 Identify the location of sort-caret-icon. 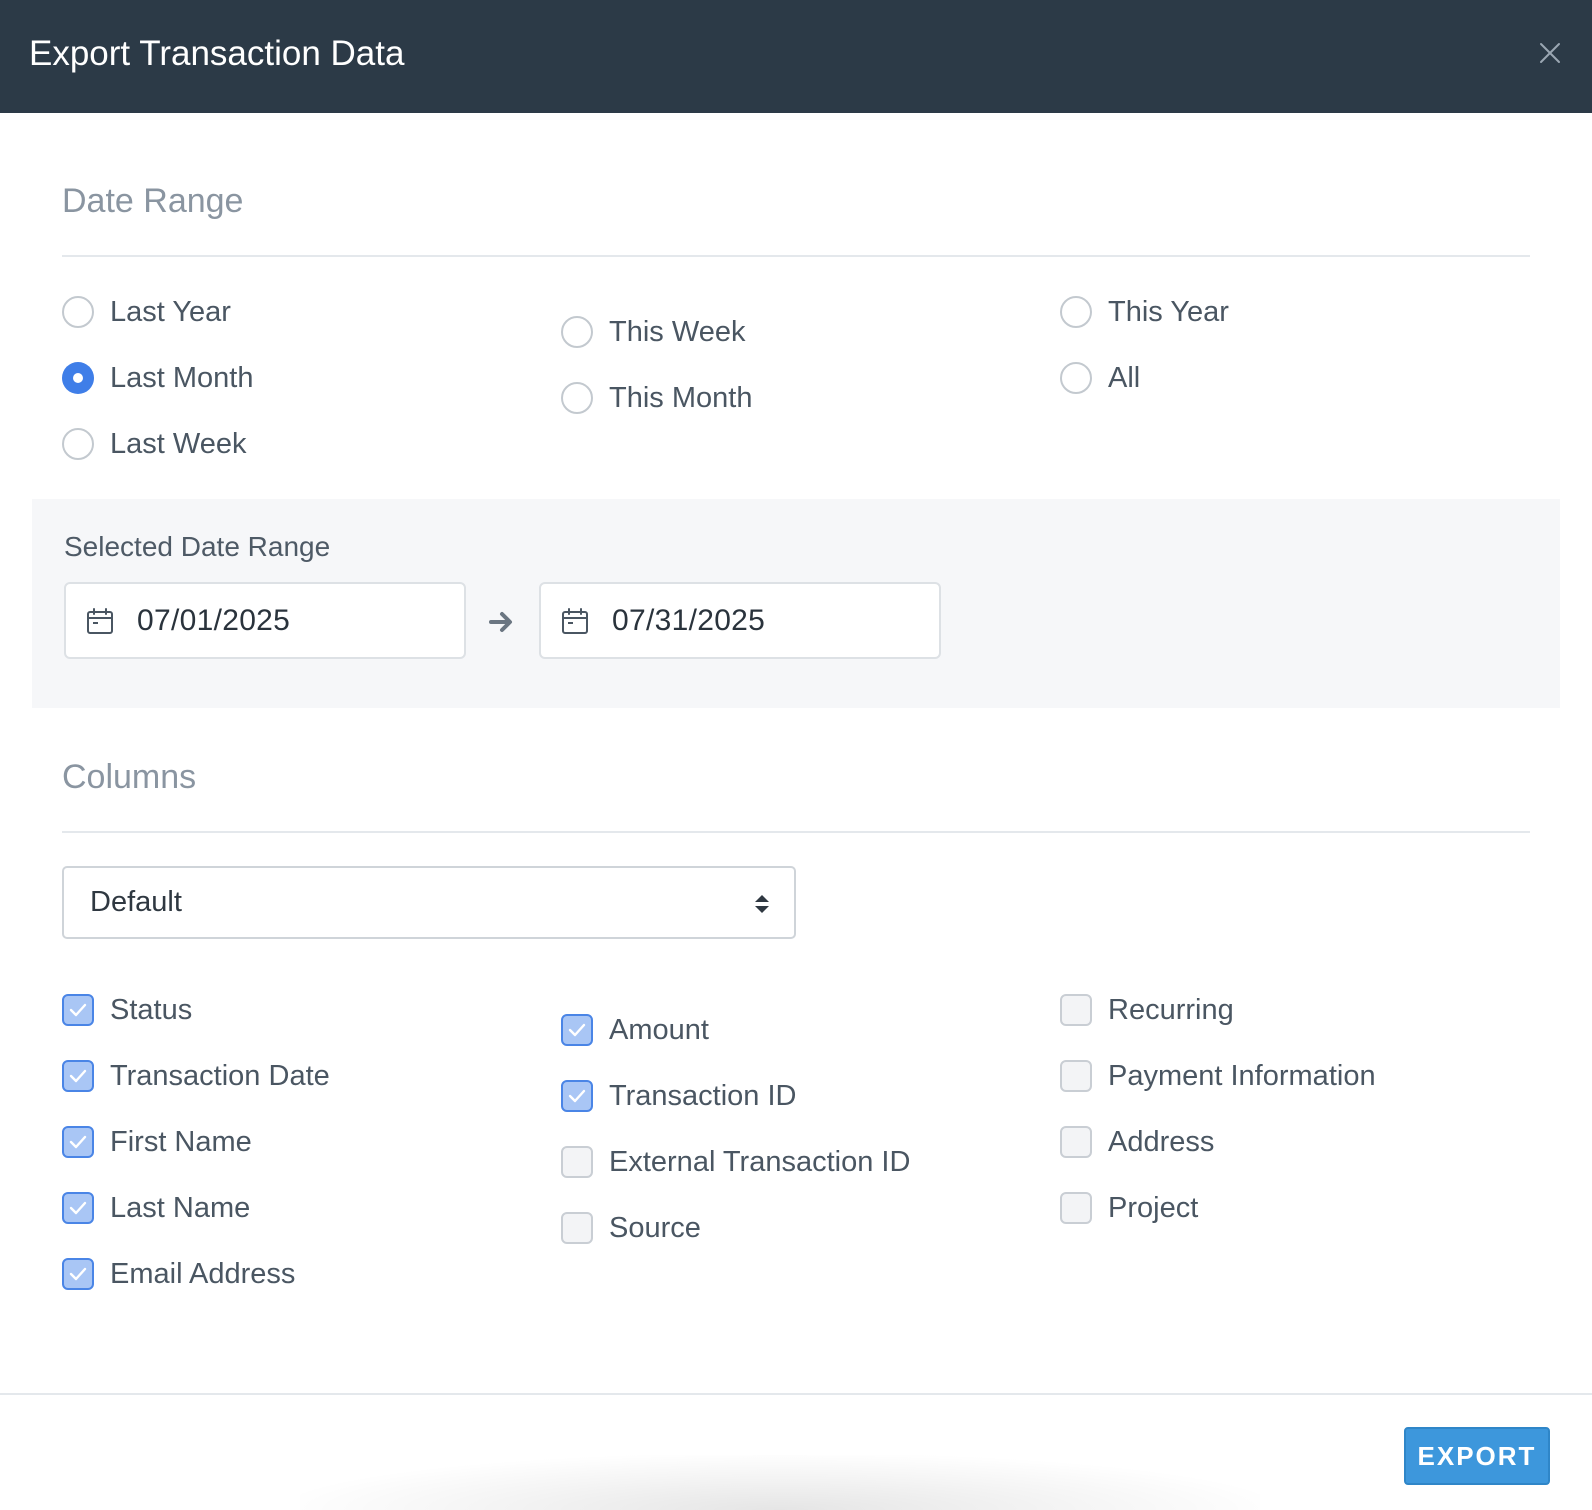
(762, 904).